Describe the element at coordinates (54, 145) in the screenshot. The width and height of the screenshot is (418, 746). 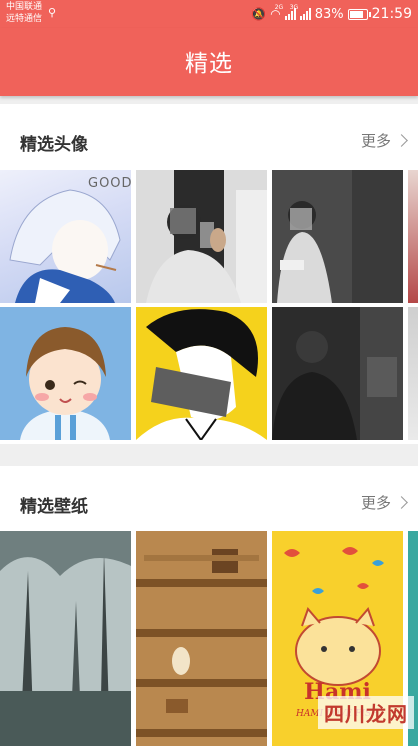
I see `section-title: 精选头像` at that location.